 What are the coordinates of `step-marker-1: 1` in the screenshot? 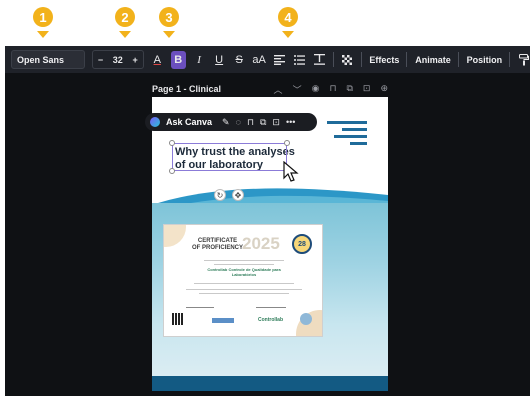 It's located at (43, 17).